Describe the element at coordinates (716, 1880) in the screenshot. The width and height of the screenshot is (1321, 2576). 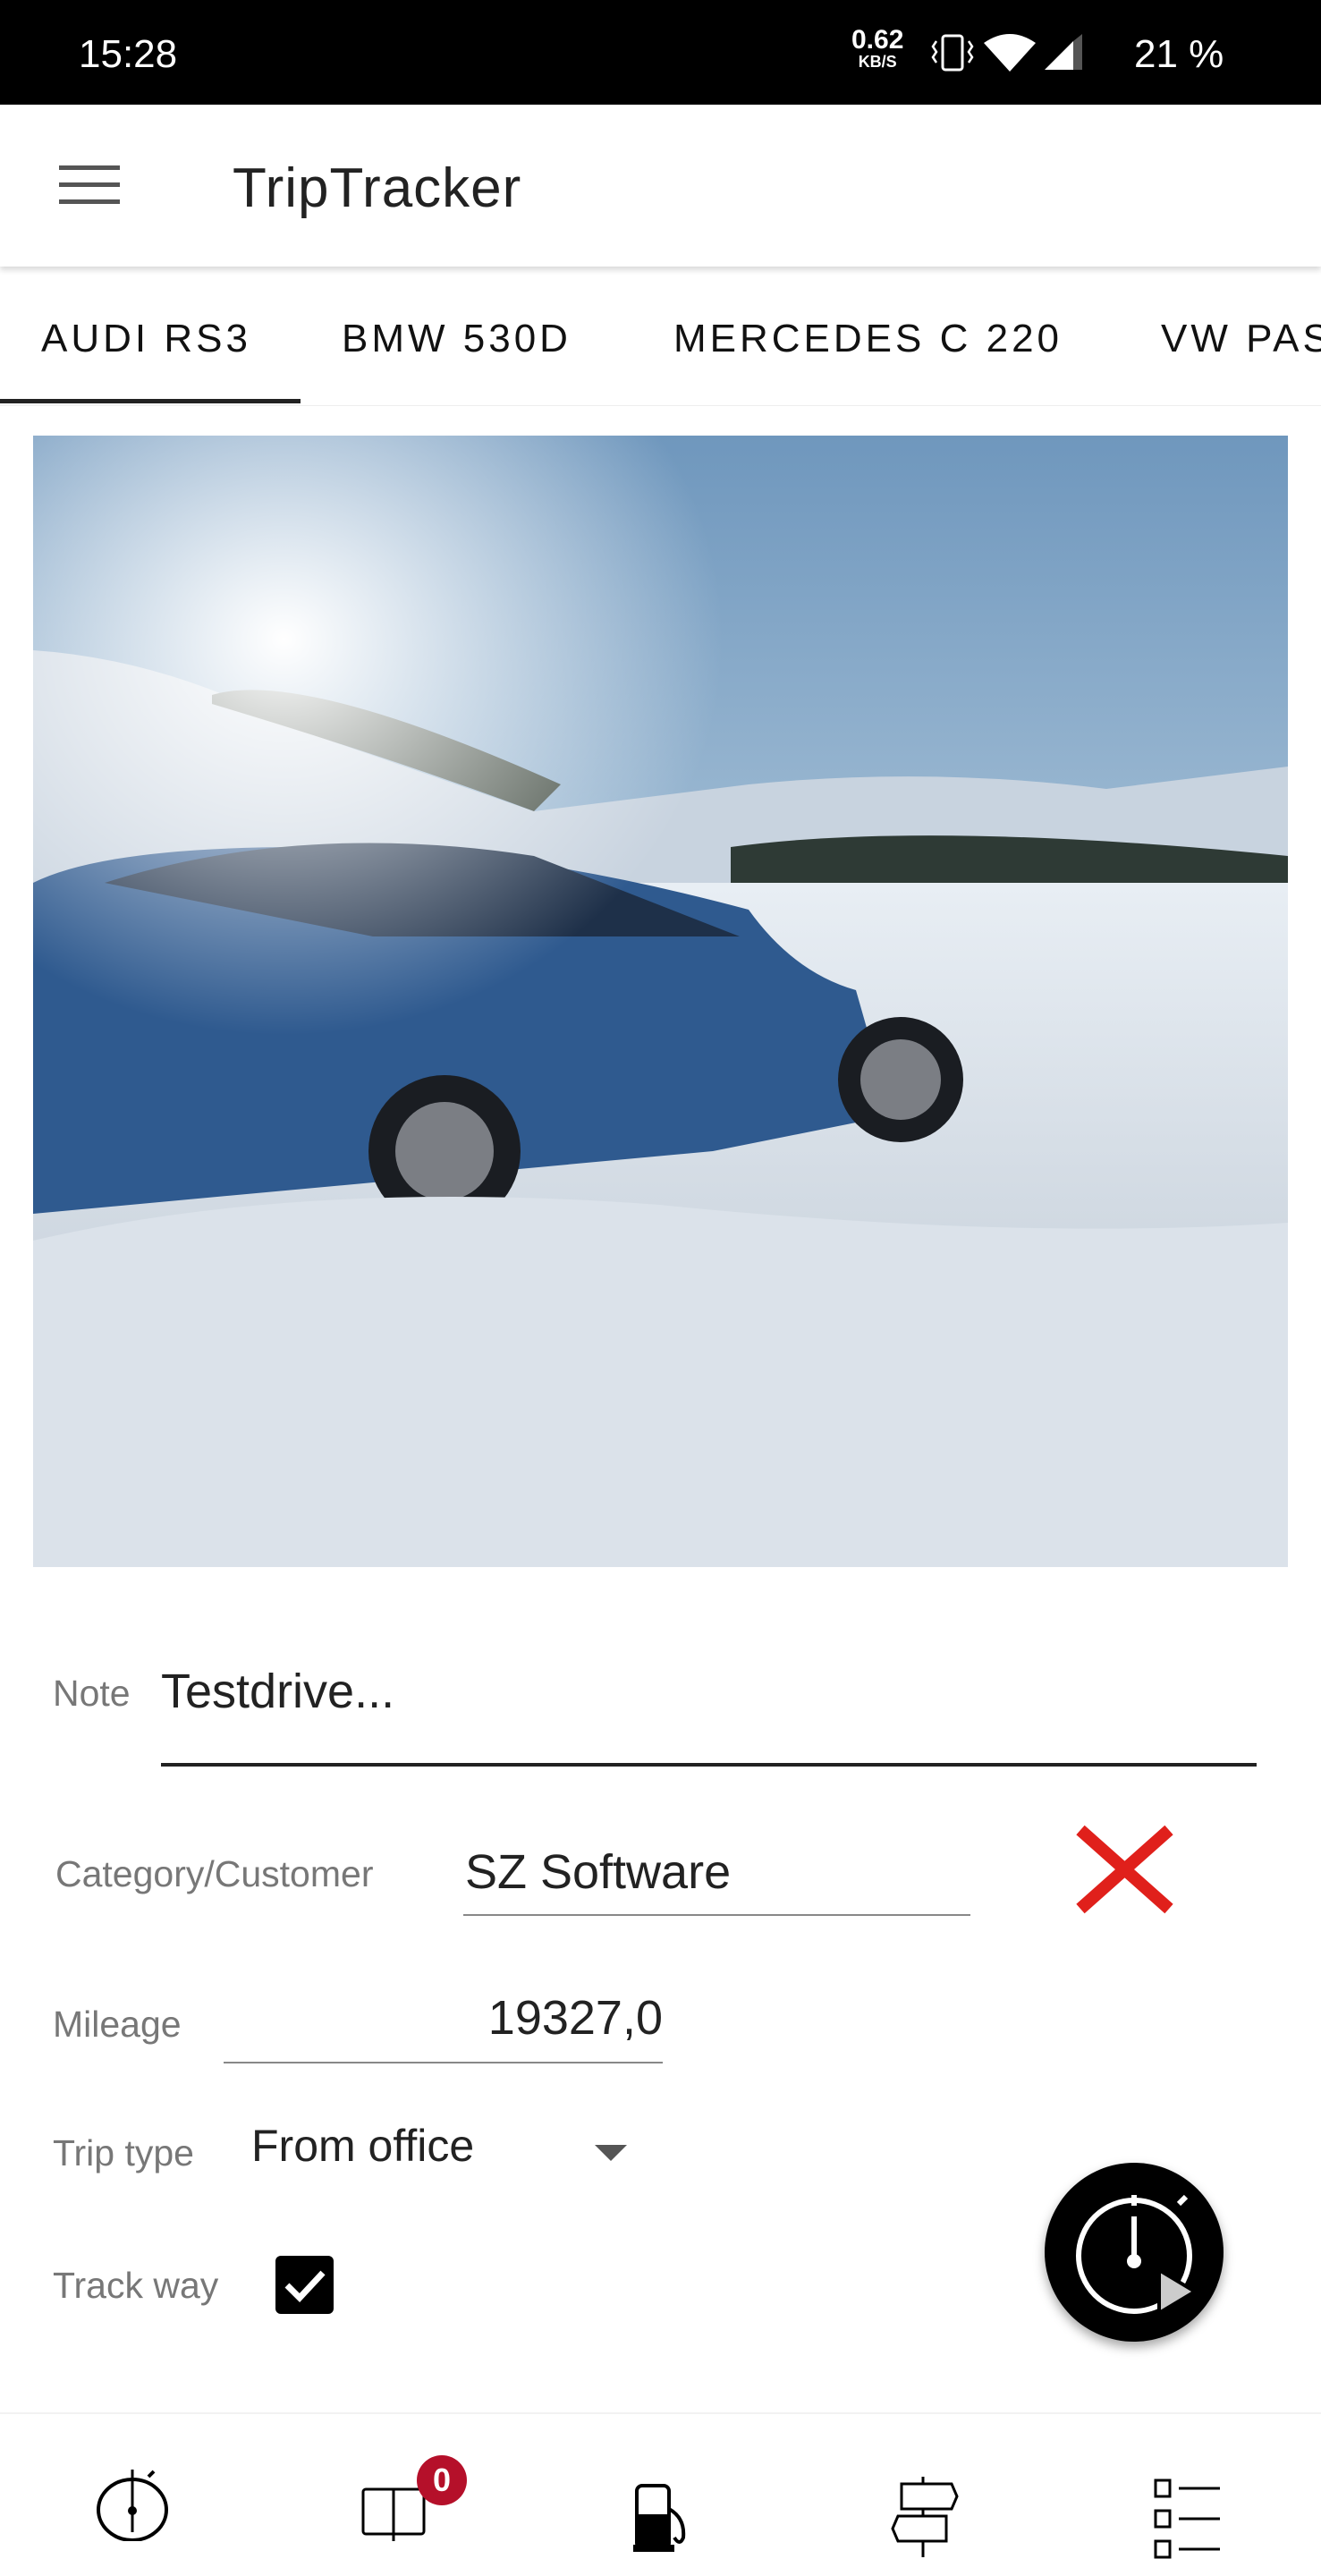
I see `category-input: SZ Software` at that location.